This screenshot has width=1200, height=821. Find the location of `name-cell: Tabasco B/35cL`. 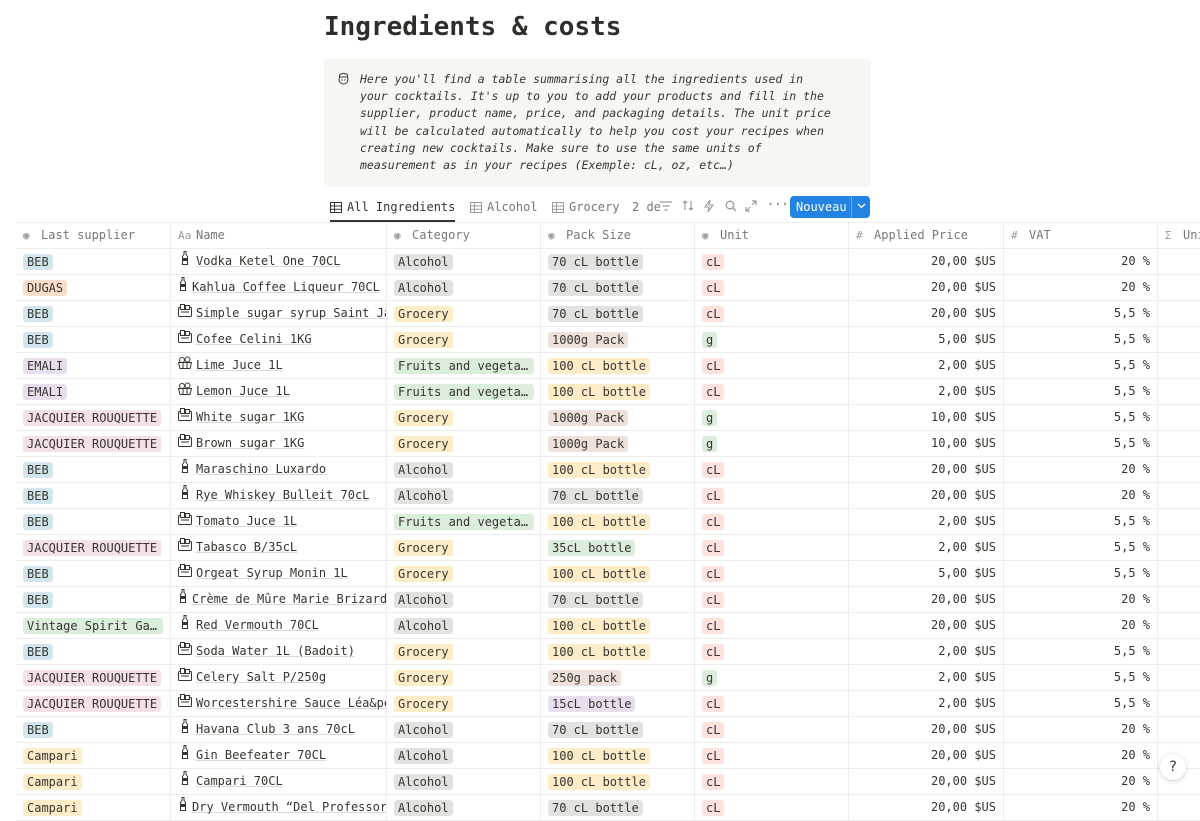

name-cell: Tabasco B/35cL is located at coordinates (279, 547).